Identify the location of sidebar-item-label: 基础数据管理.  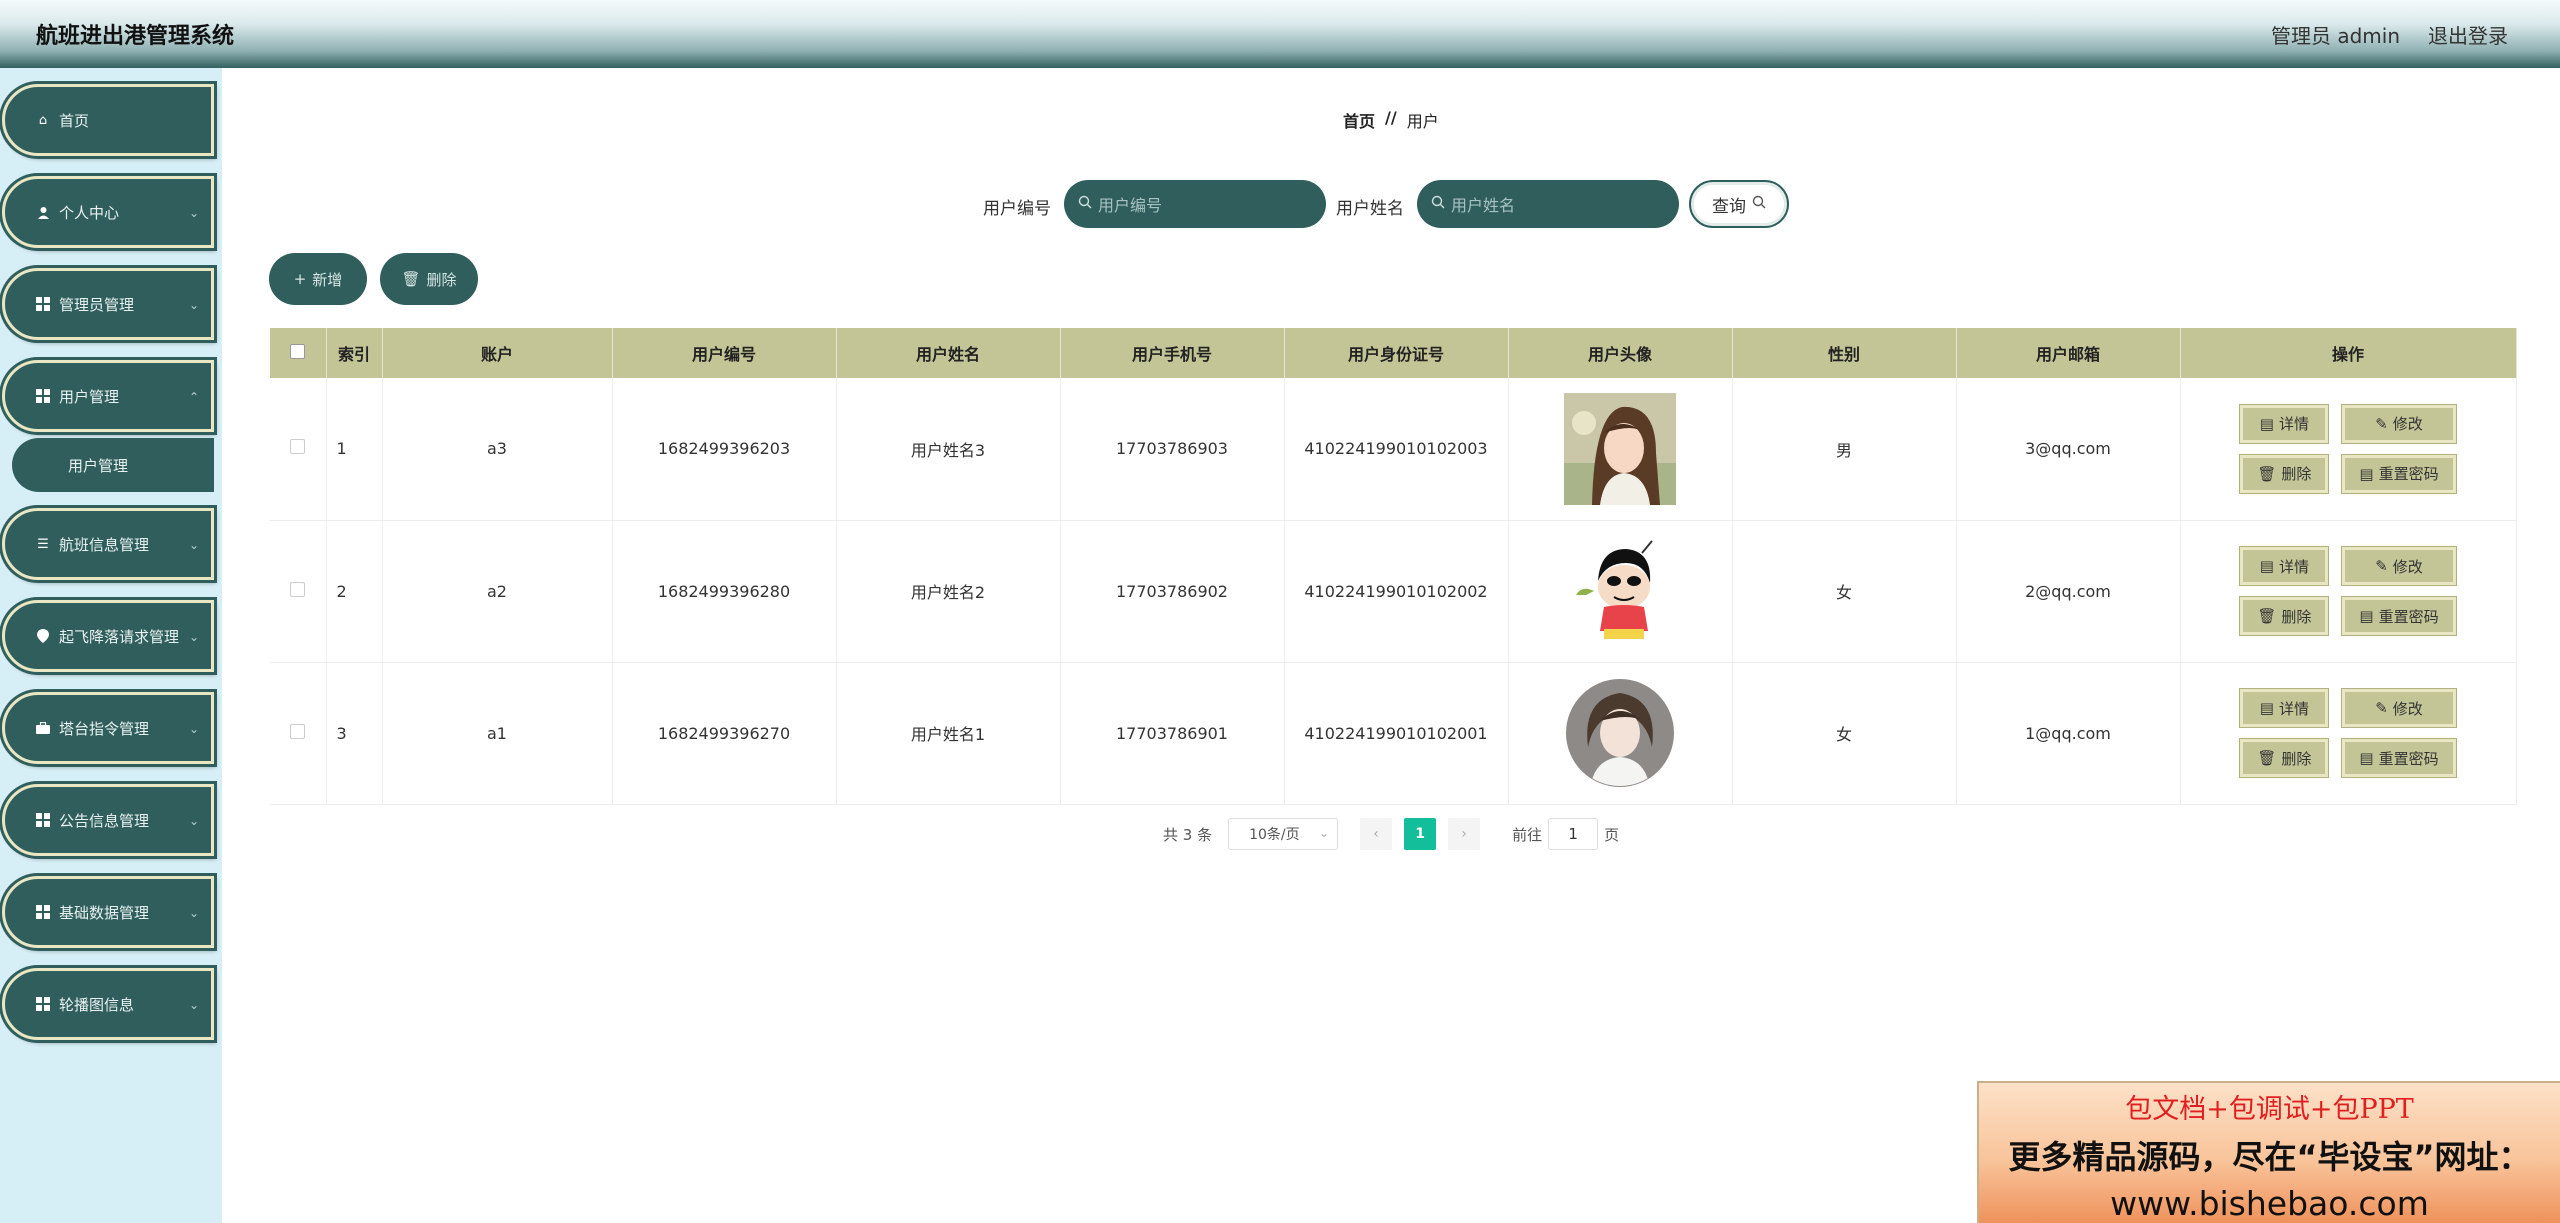
(104, 912).